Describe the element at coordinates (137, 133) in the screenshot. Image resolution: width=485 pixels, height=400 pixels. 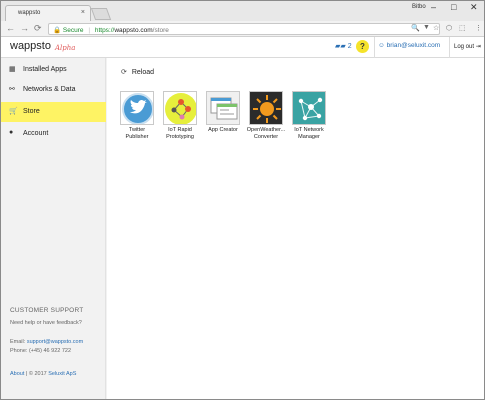
I see `app-name: Twitter Publisher` at that location.